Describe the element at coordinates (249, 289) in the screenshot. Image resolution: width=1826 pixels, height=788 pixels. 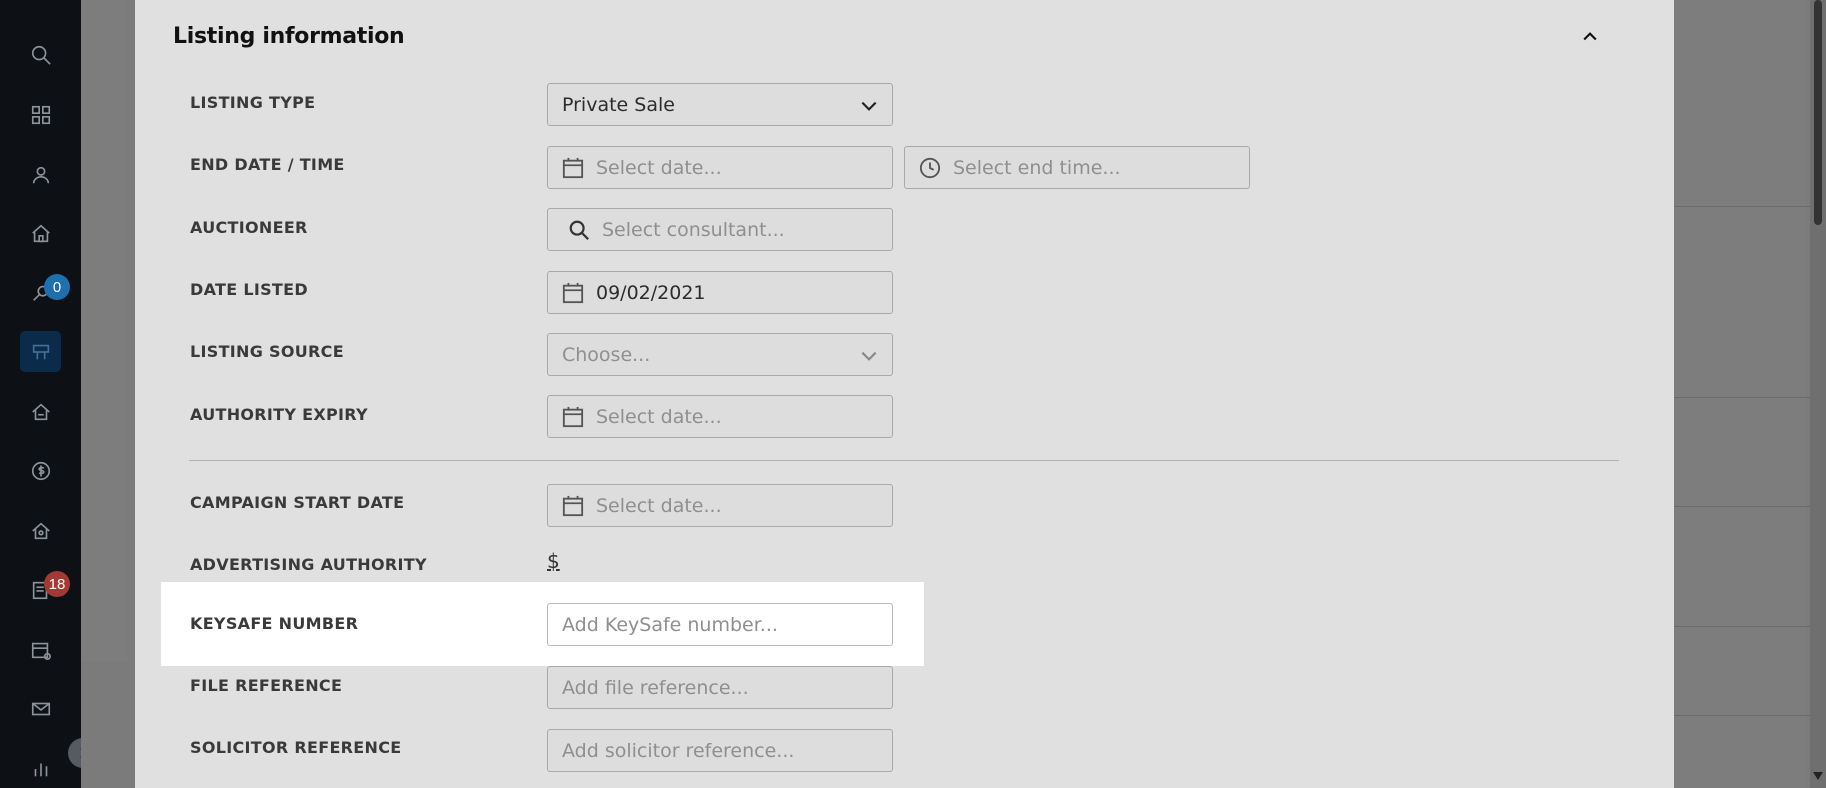
I see `date-listed-label: DATE LISTED` at that location.